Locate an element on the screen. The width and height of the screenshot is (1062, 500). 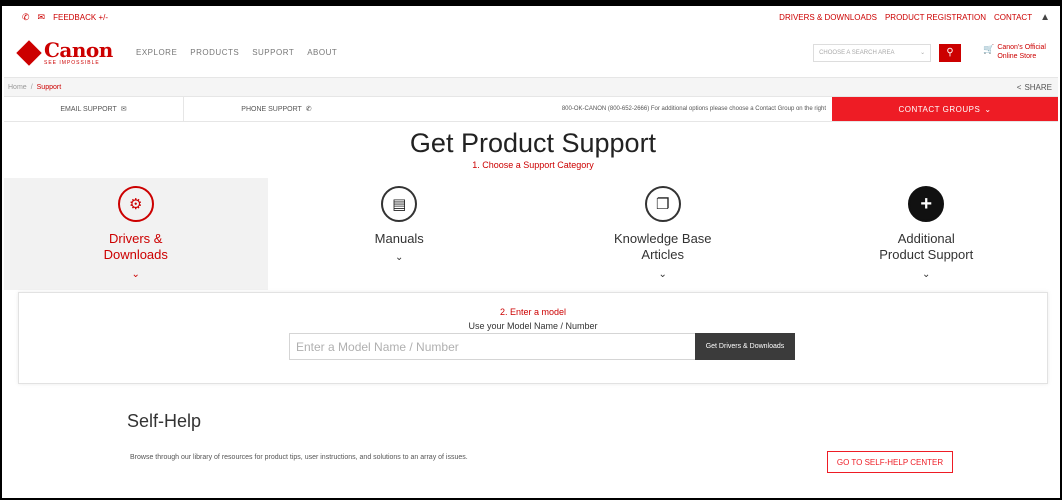
category-label-line1: Manuals is located at coordinates (399, 238).